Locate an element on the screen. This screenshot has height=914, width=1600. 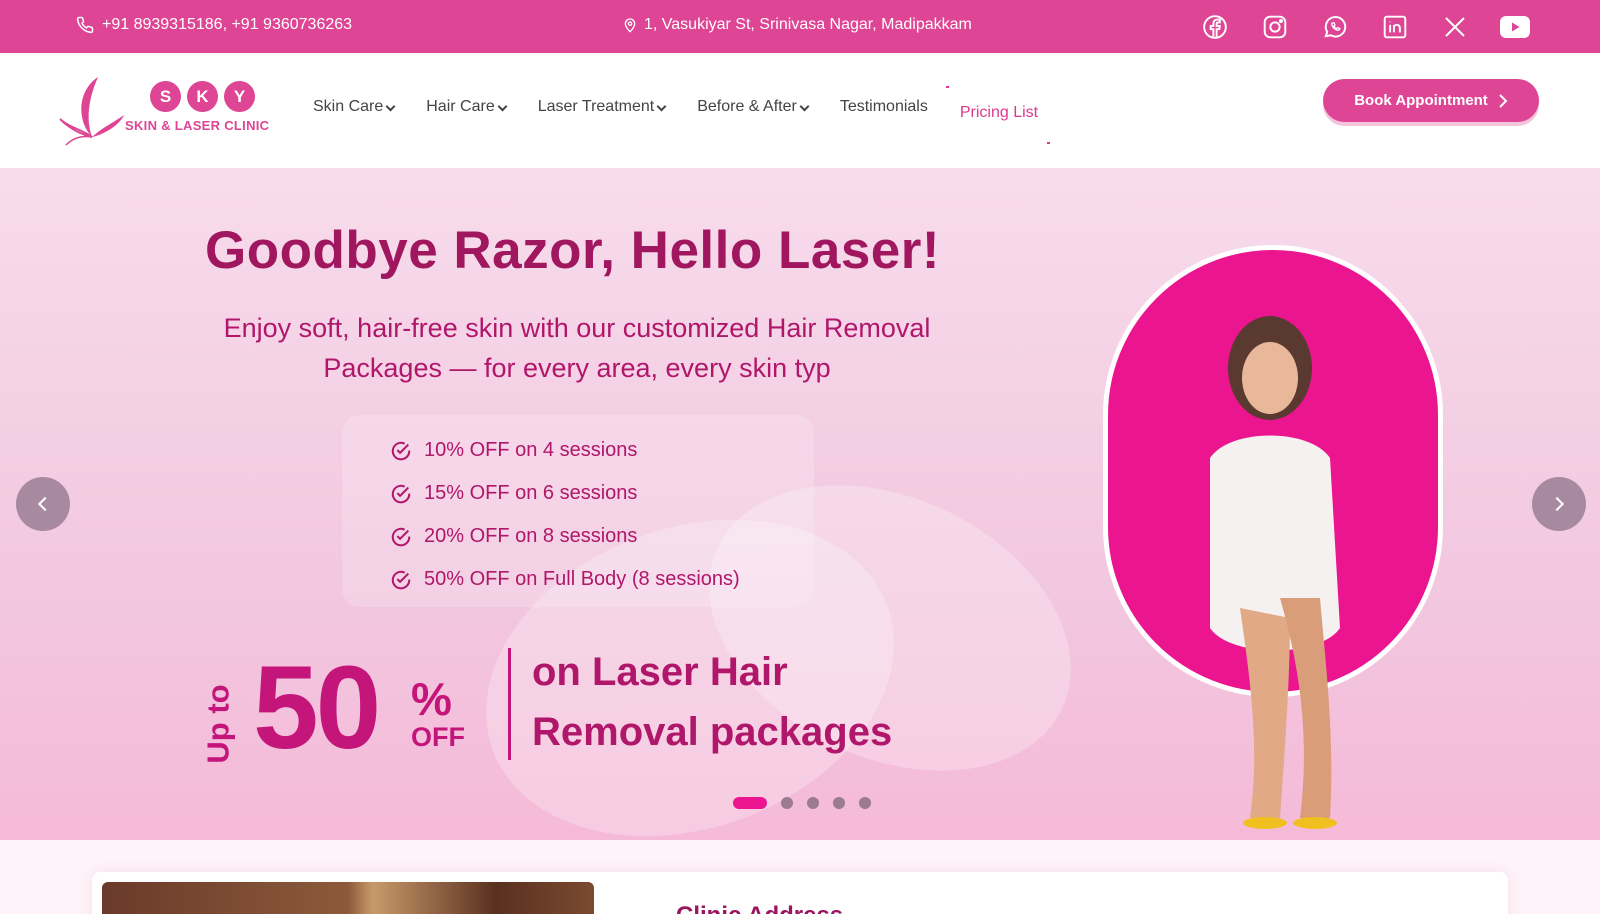
offer-text: 20% OFF on 8 sessions is located at coordinates (531, 536).